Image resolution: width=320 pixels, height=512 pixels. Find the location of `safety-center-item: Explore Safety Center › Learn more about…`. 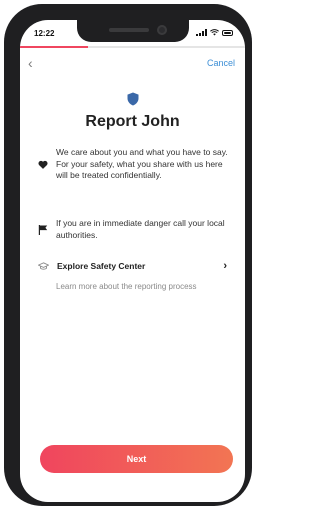

safety-center-item: Explore Safety Center › Learn more about… is located at coordinates (132, 276).